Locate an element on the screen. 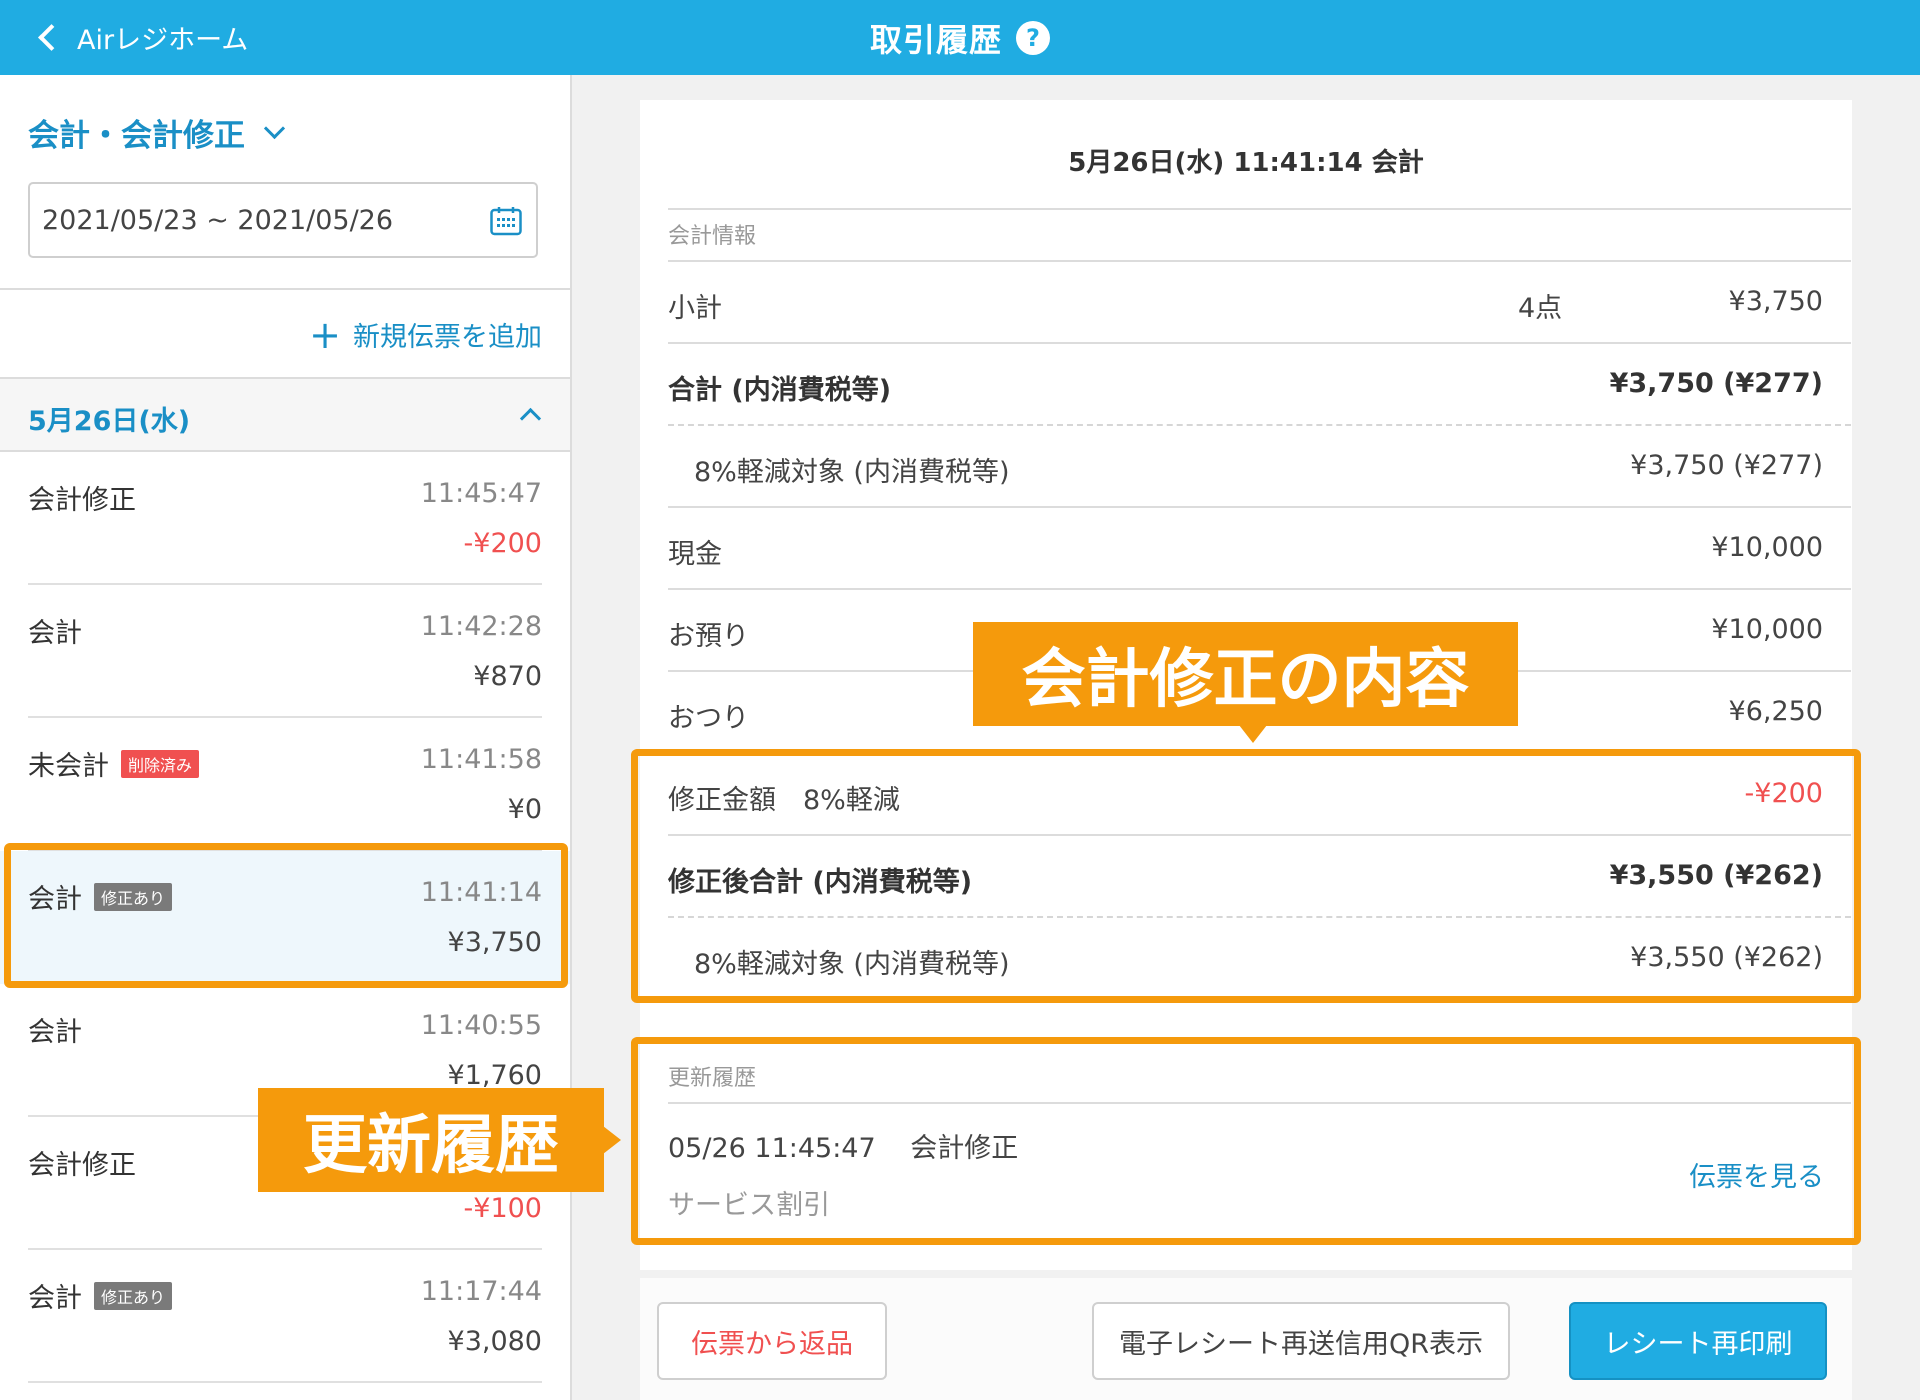 The image size is (1920, 1400). detail-title: 5月26日(水) 11:41:14 会計 is located at coordinates (1246, 163).